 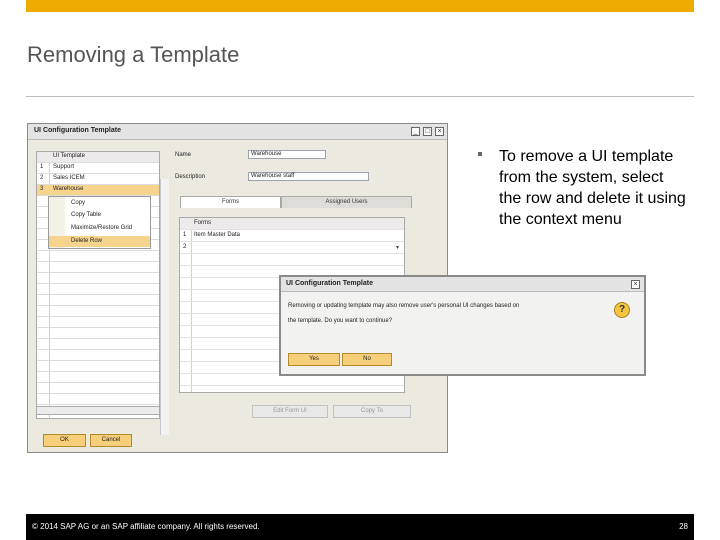 What do you see at coordinates (360, 6) in the screenshot?
I see `top-accent-bar` at bounding box center [360, 6].